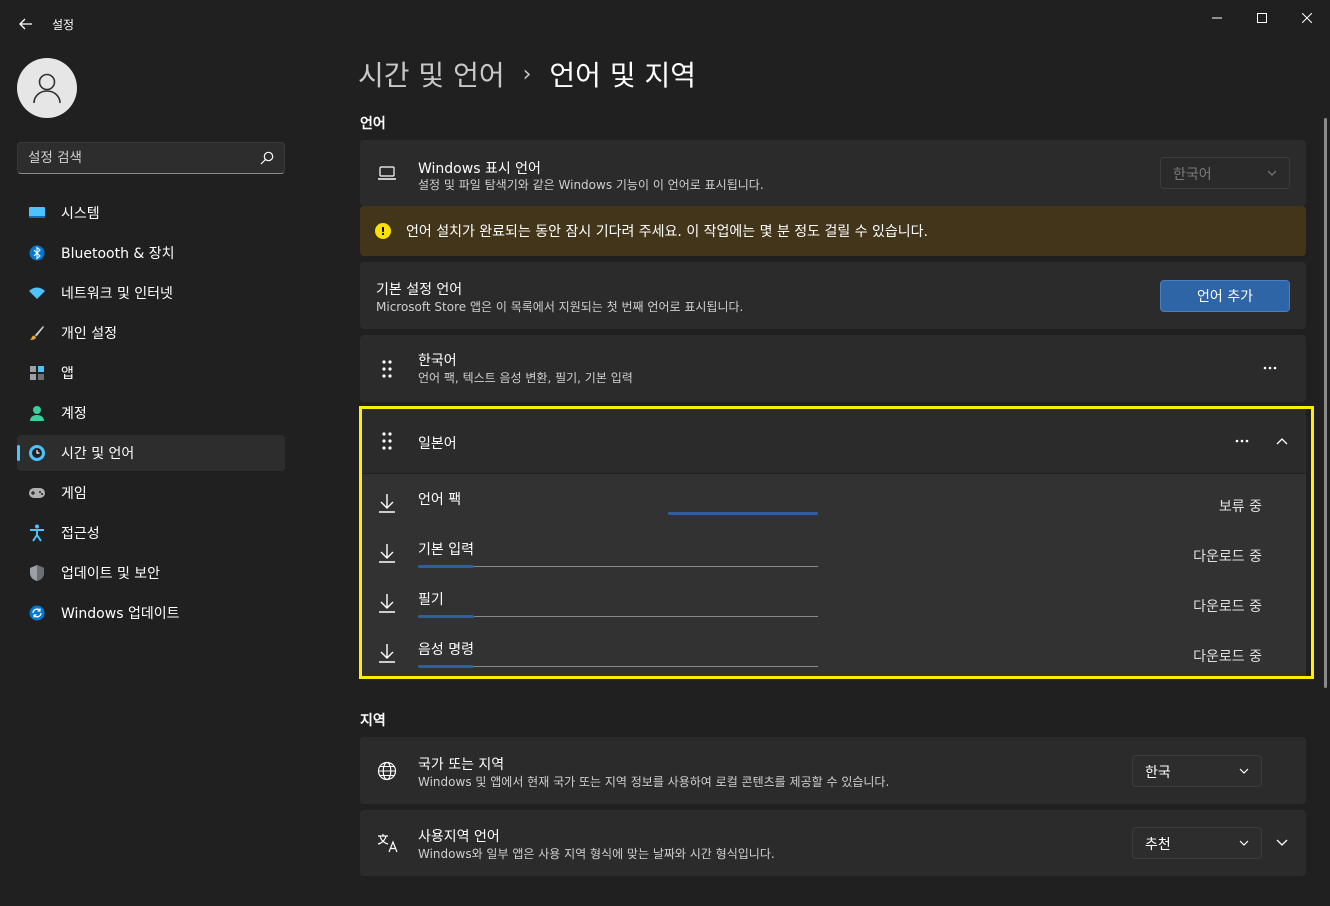 The width and height of the screenshot is (1330, 906). Describe the element at coordinates (387, 843) in the screenshot. I see `language-region-icon` at that location.